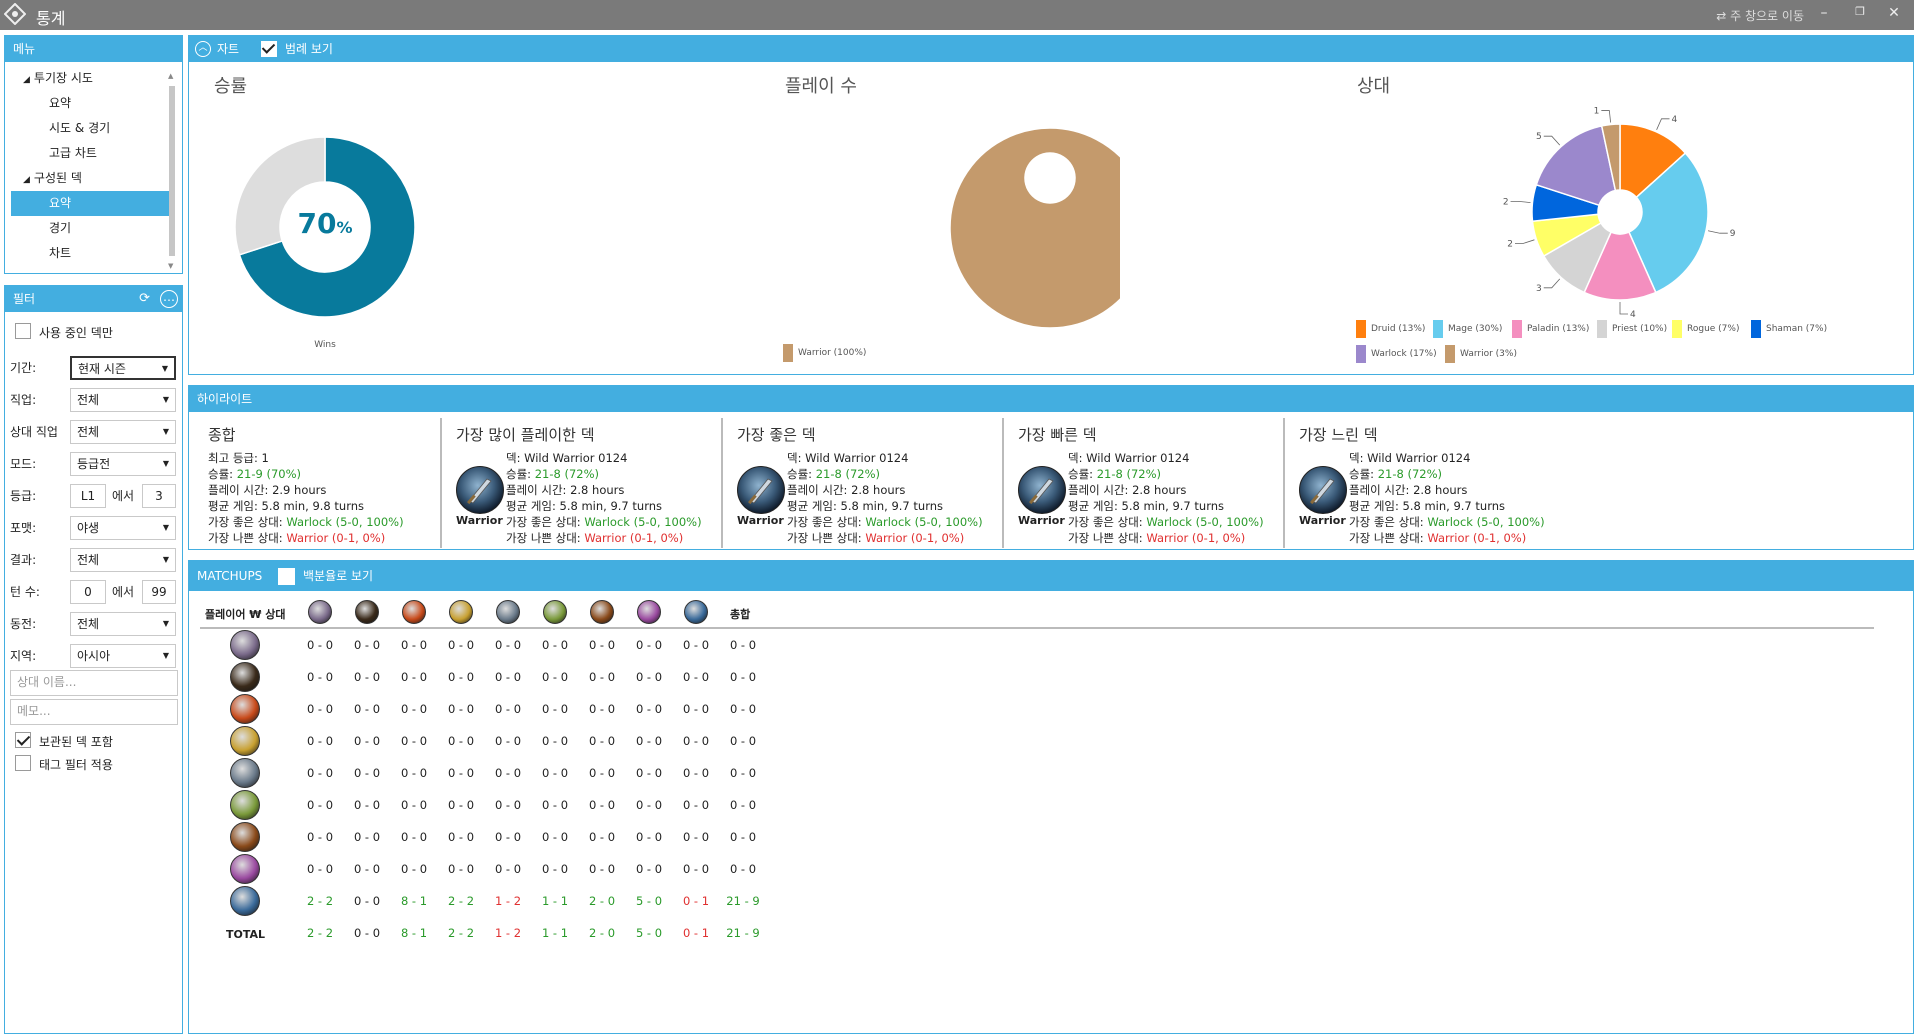 Image resolution: width=1914 pixels, height=1034 pixels. What do you see at coordinates (123, 560) in the screenshot?
I see `result-select: 전체 ▼` at bounding box center [123, 560].